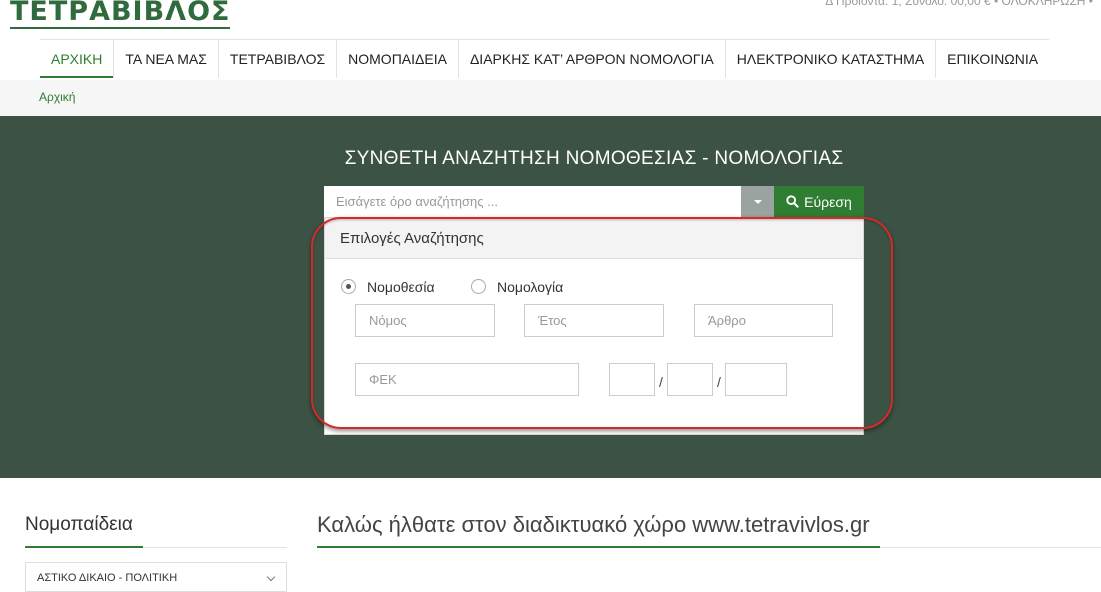 This screenshot has width=1101, height=592. I want to click on welcome-underline, so click(598, 547).